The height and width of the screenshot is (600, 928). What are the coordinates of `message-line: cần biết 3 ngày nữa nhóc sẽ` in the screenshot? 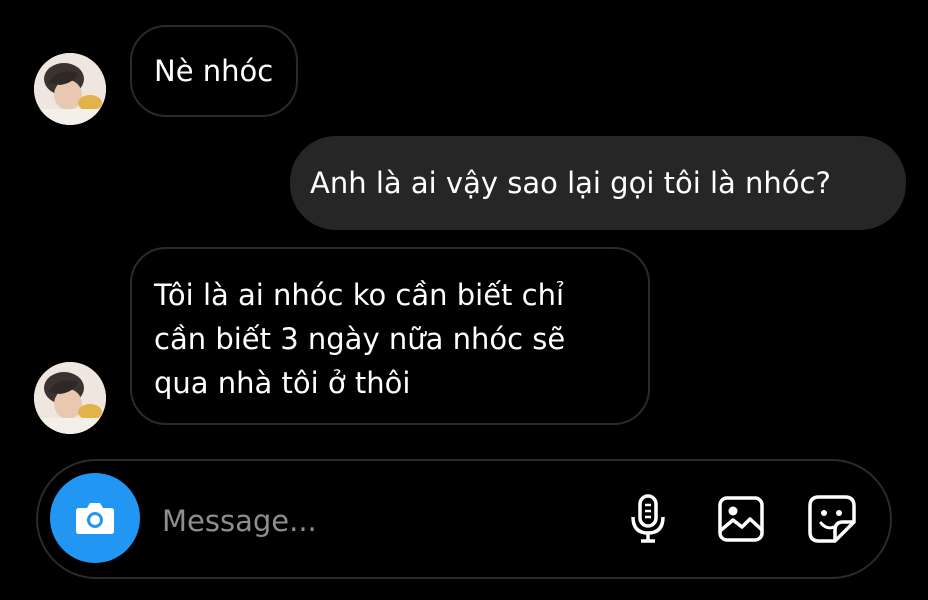 It's located at (360, 339).